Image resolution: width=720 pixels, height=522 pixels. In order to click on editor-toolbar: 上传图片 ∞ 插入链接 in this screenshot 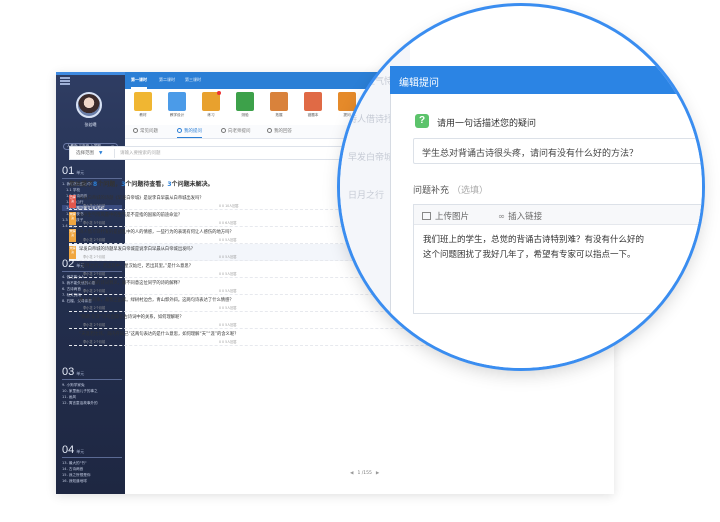, I will do `click(558, 215)`.